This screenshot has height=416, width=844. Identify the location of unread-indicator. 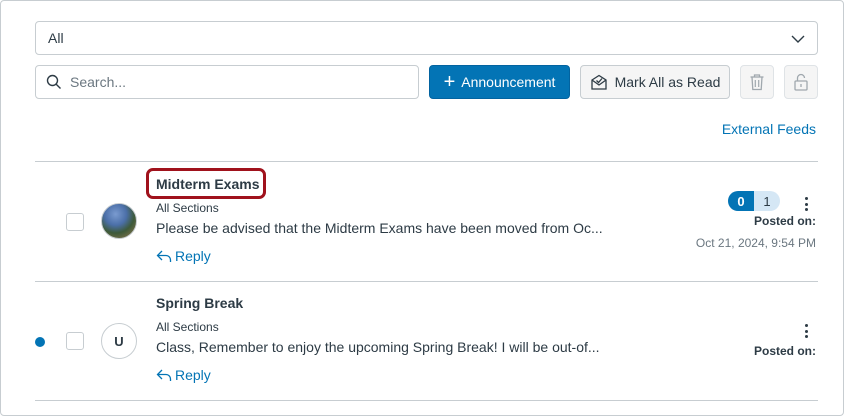
(40, 342).